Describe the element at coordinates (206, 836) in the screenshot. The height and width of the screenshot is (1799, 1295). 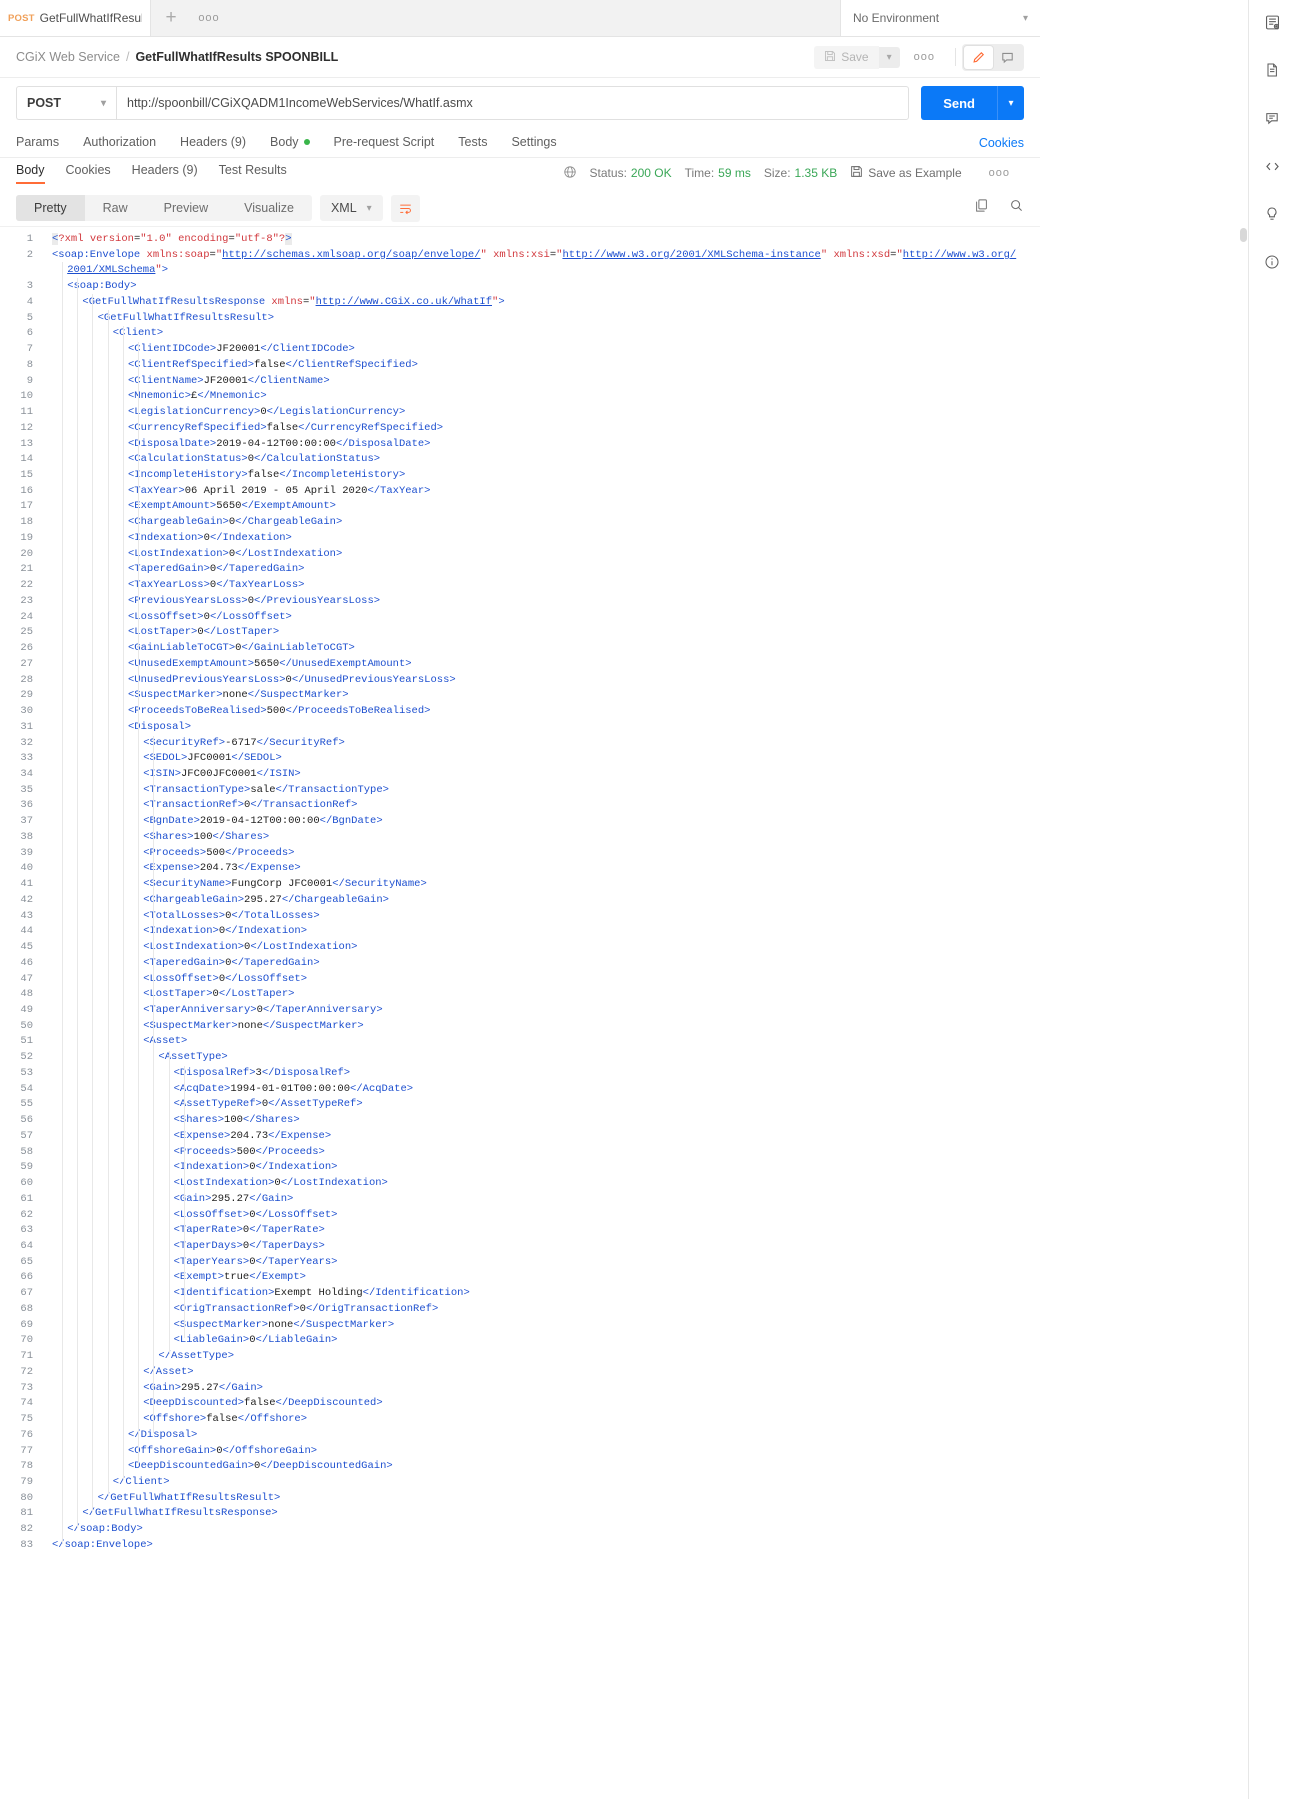
I see `code-line-content: <Shares>100</Shares>` at that location.